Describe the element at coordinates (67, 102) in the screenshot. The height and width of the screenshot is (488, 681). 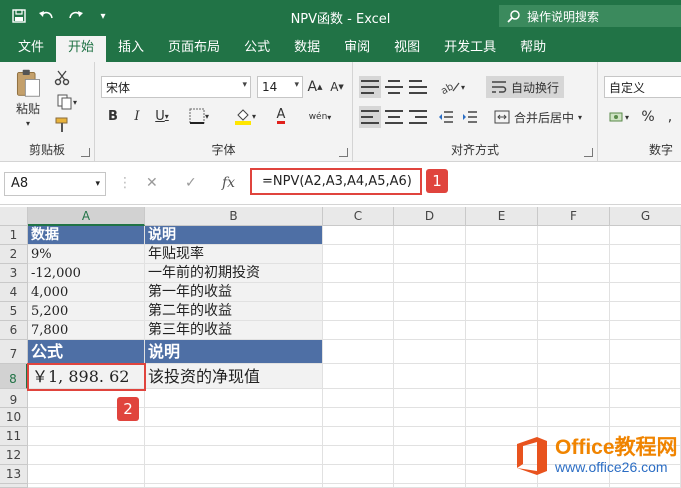
I see `copy-button: ▾` at that location.